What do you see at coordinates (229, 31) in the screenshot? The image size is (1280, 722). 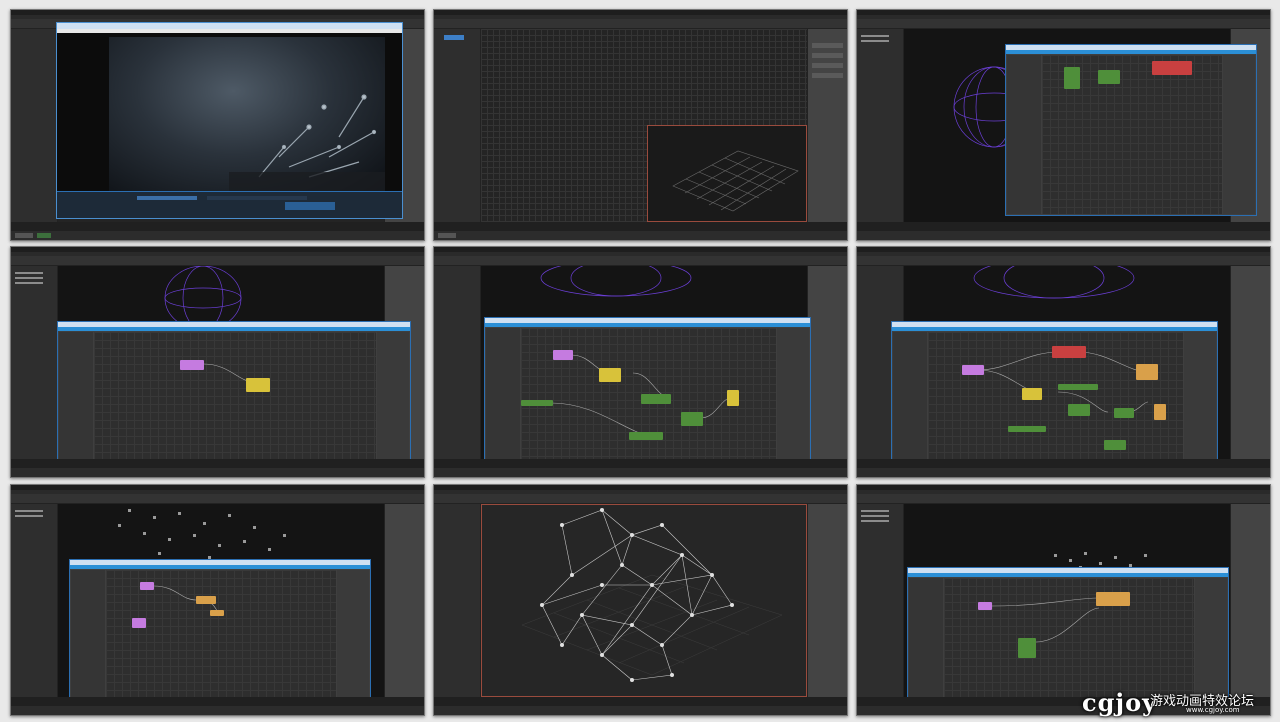 I see `player-menu-bar` at bounding box center [229, 31].